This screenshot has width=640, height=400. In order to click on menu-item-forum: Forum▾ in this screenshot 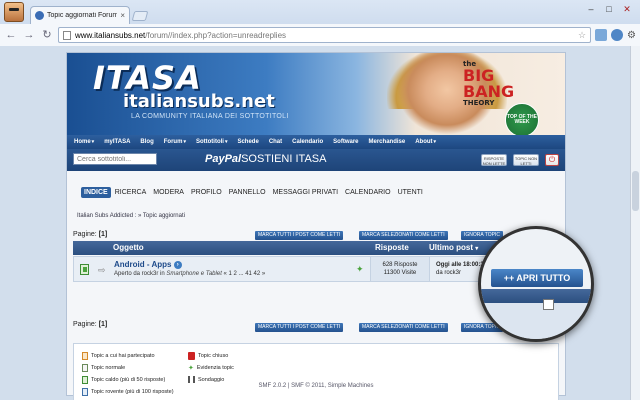, I will do `click(175, 142)`.